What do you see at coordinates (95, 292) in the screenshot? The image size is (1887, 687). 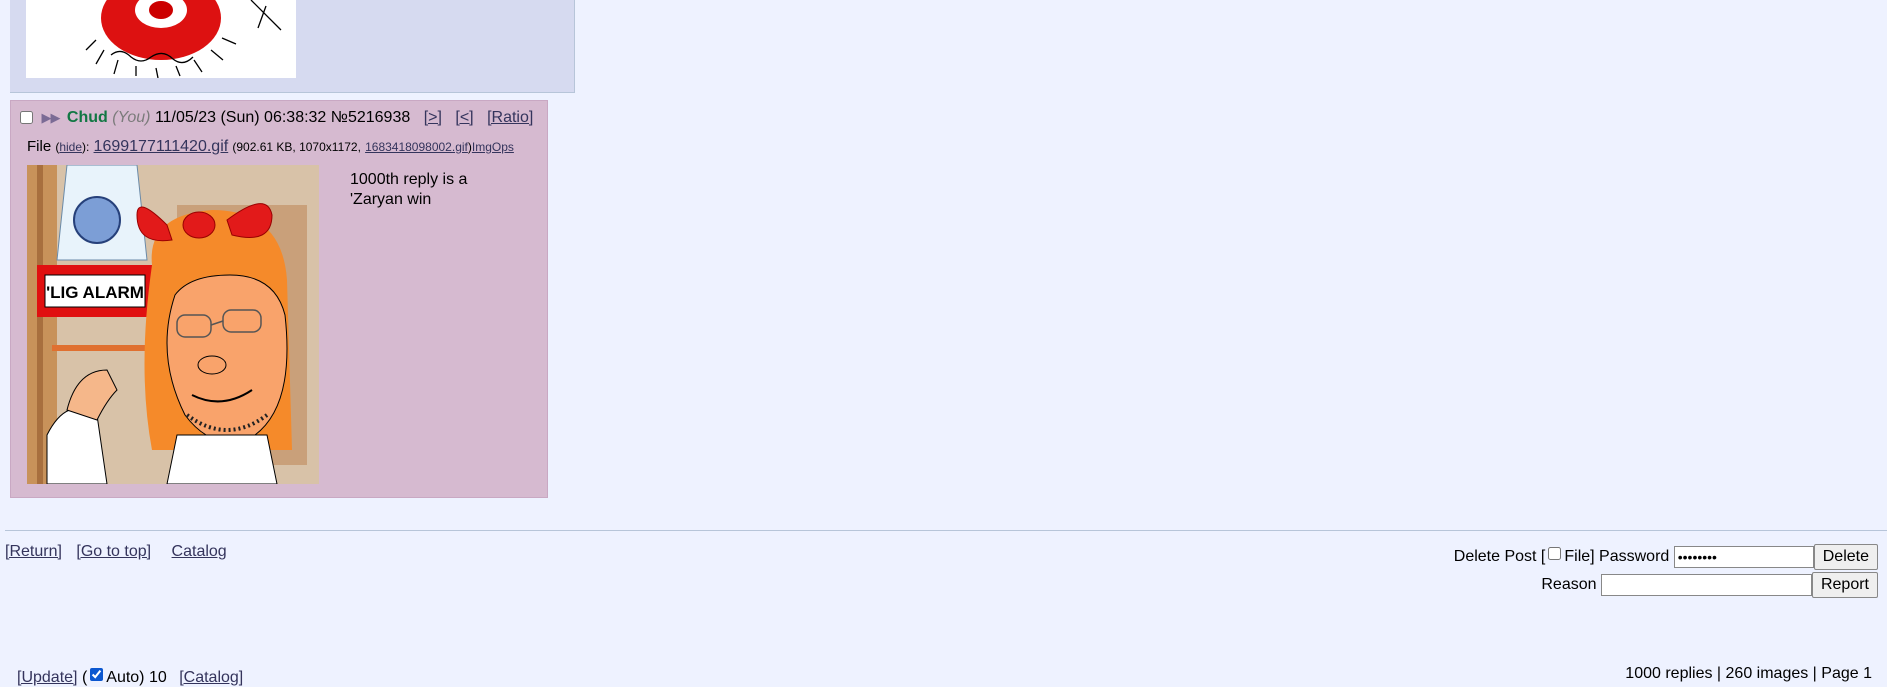 I see `lig-alarm-sign-text: 'LIG ALARM` at bounding box center [95, 292].